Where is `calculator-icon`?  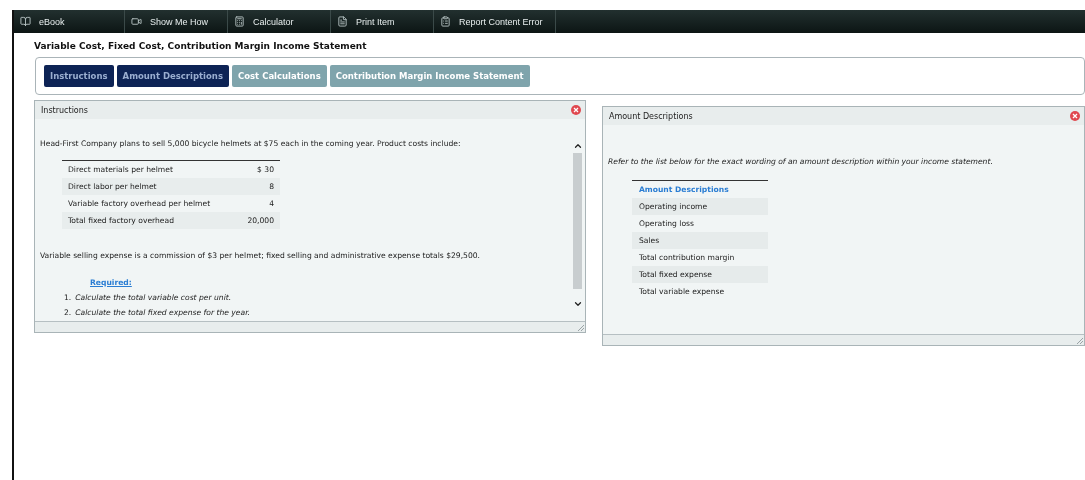 calculator-icon is located at coordinates (239, 21).